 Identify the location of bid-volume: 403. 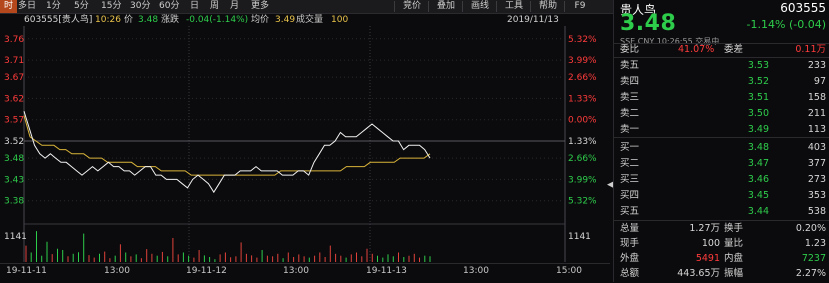
(816, 147).